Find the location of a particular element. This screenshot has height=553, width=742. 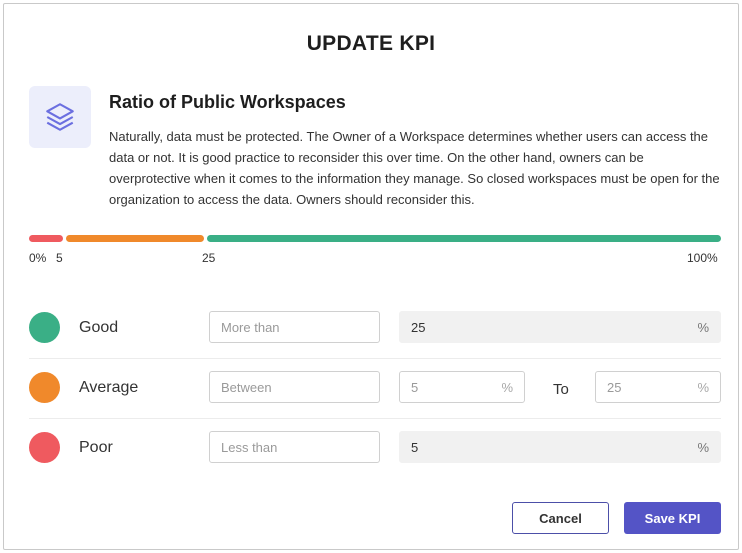

poor-value-field: 5 % is located at coordinates (560, 447).